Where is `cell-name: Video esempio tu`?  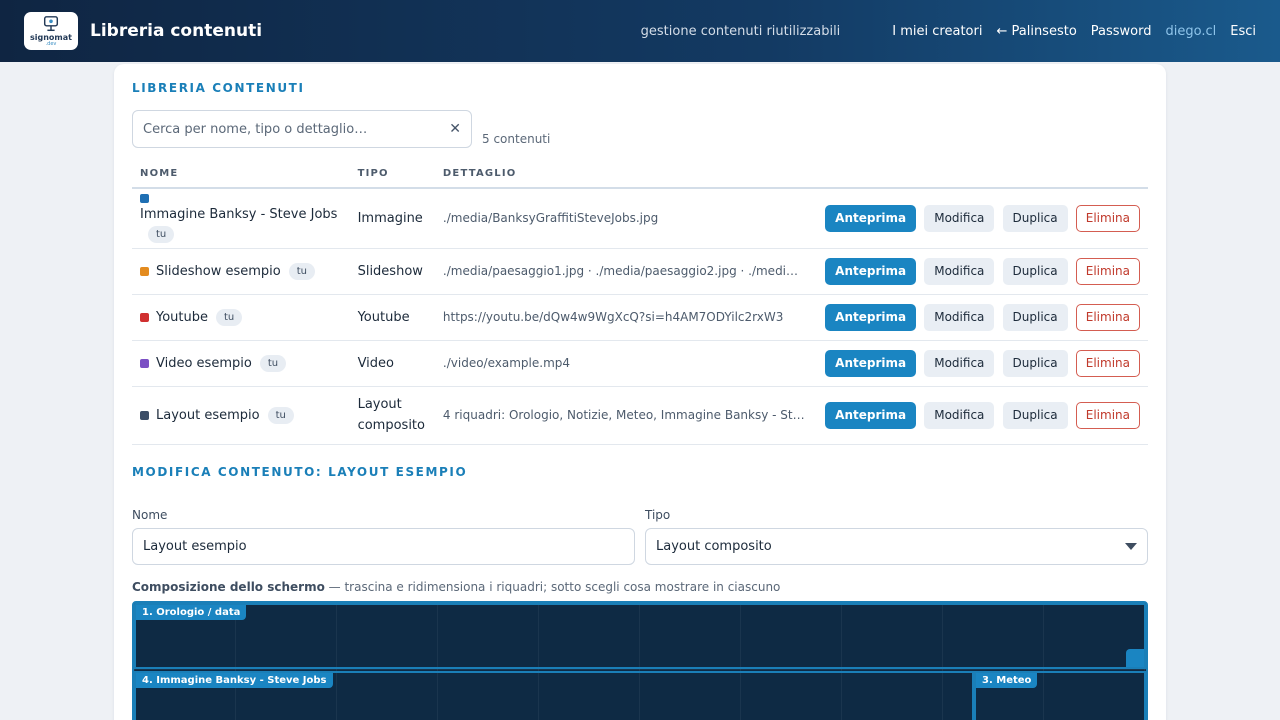 cell-name: Video esempio tu is located at coordinates (241, 363).